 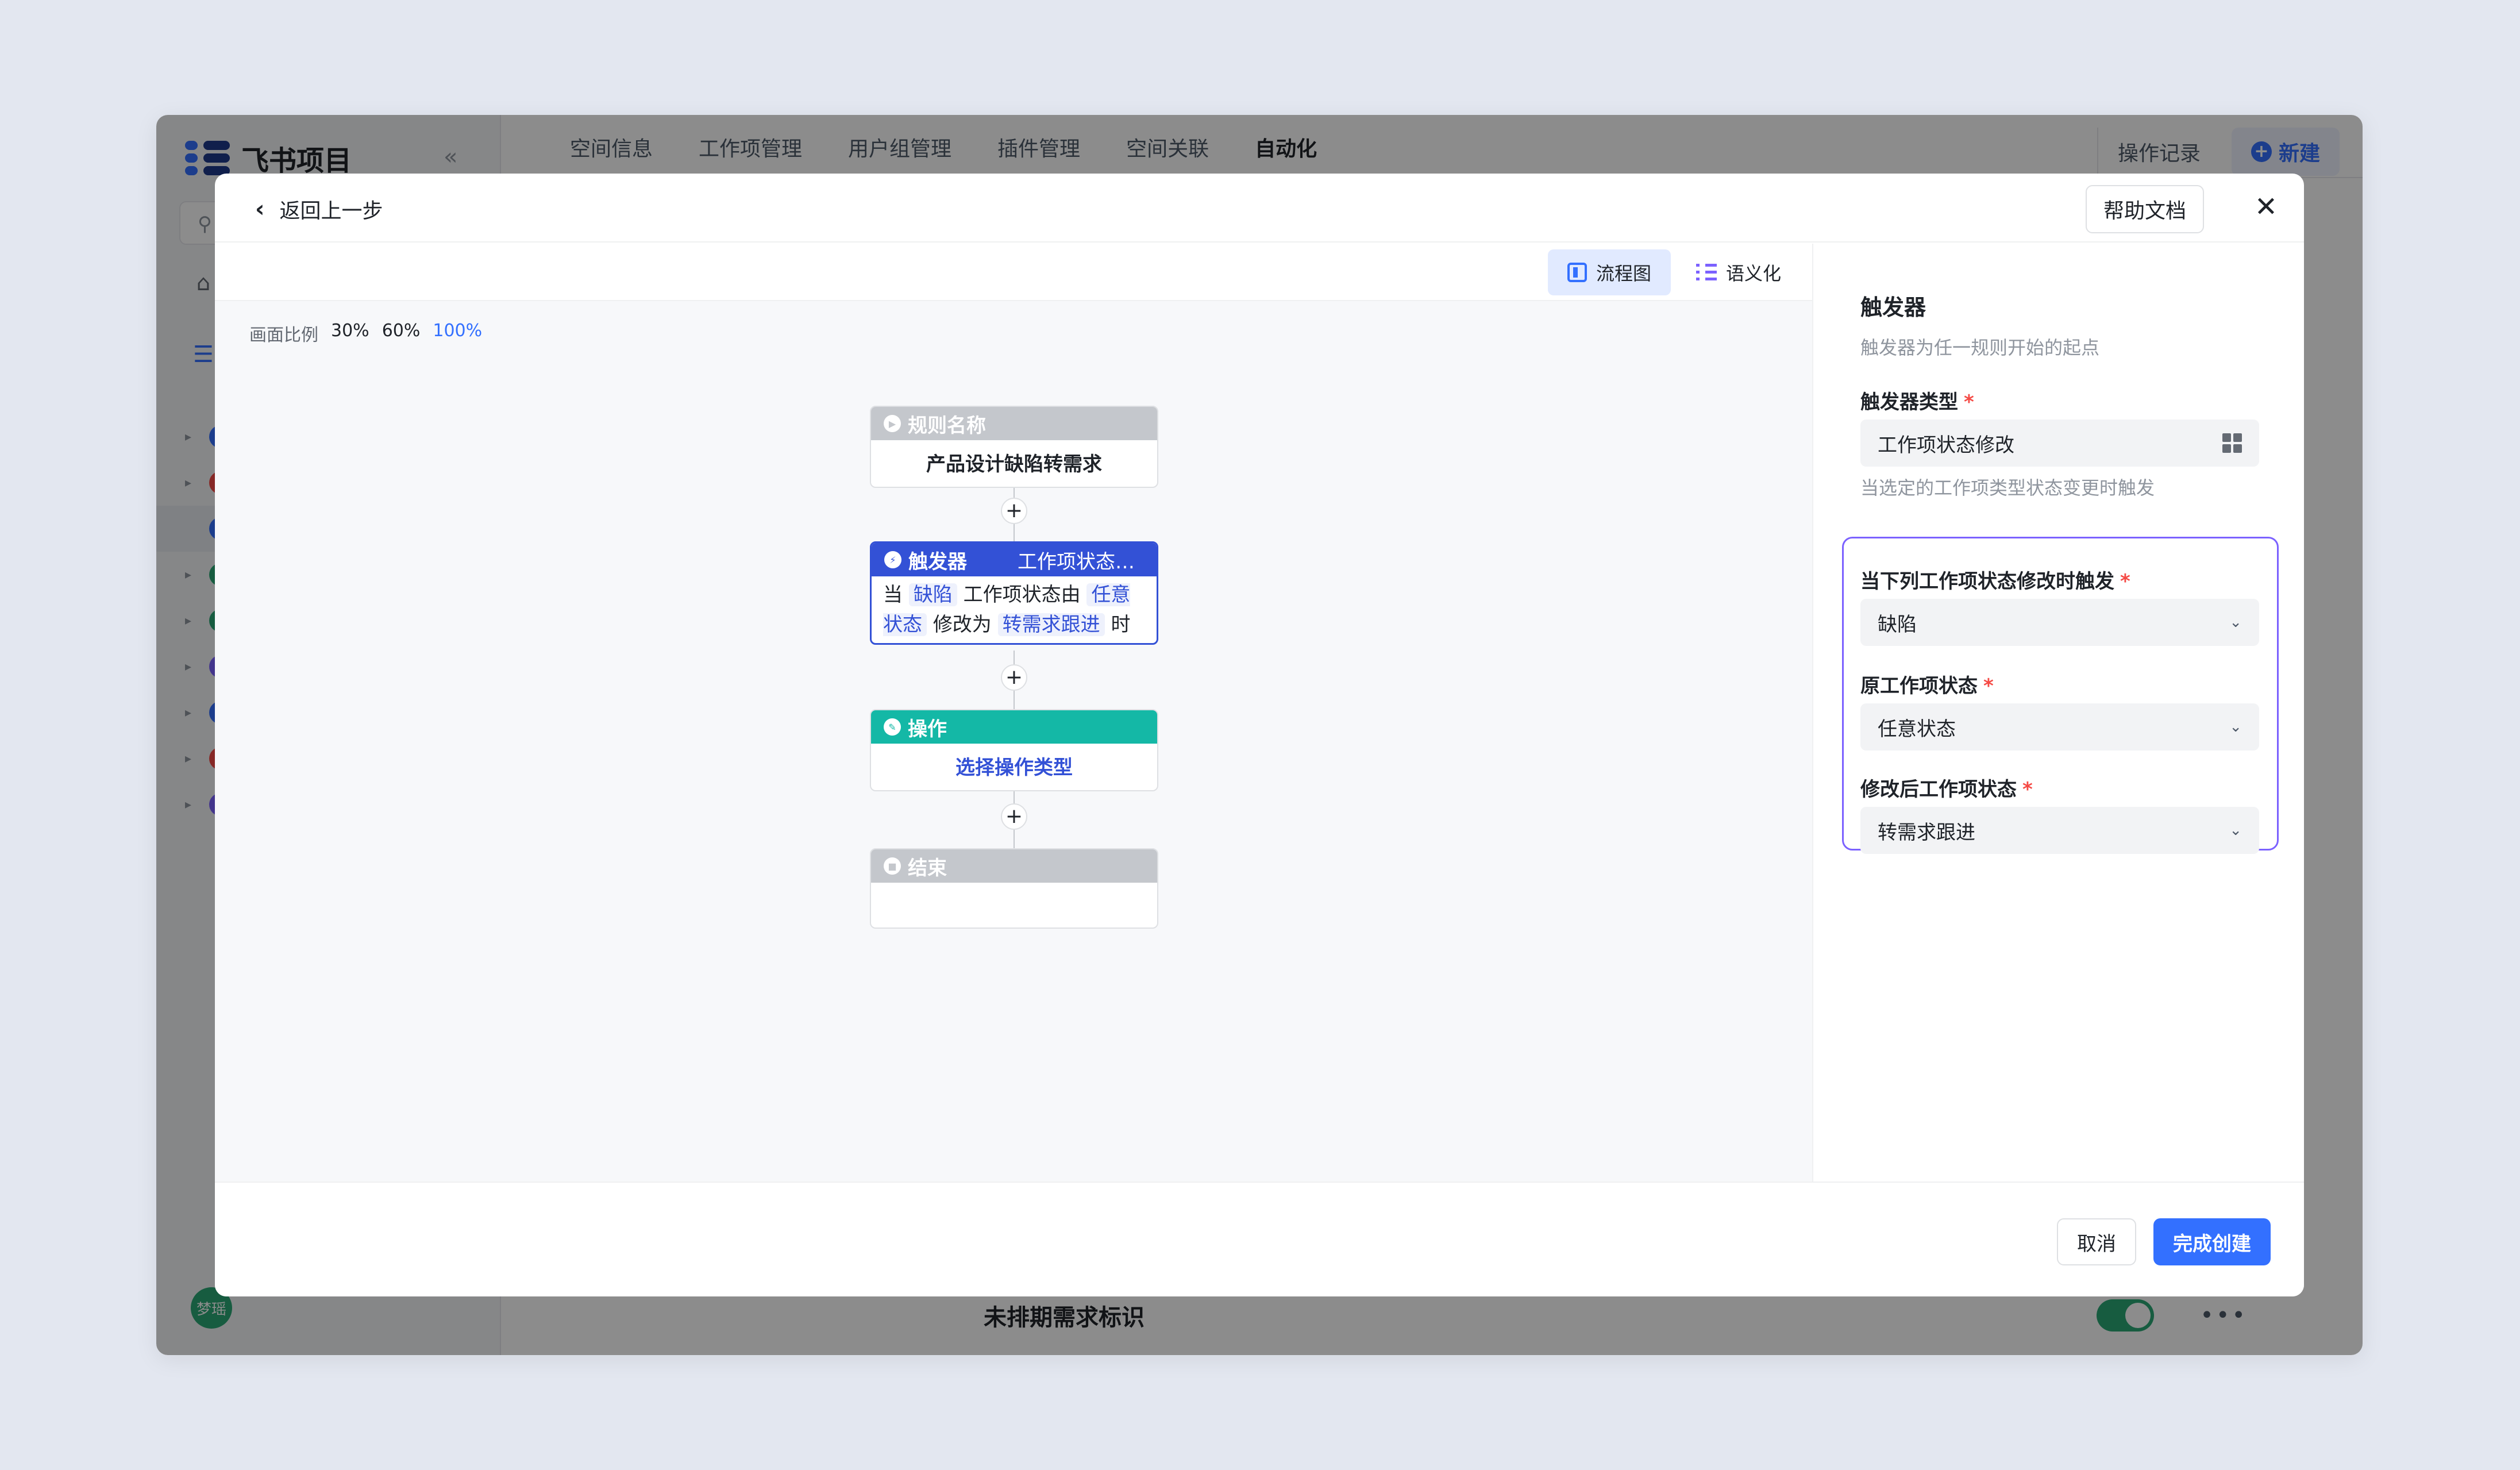 What do you see at coordinates (962, 624) in the screenshot?
I see `sentence-text: 修改为` at bounding box center [962, 624].